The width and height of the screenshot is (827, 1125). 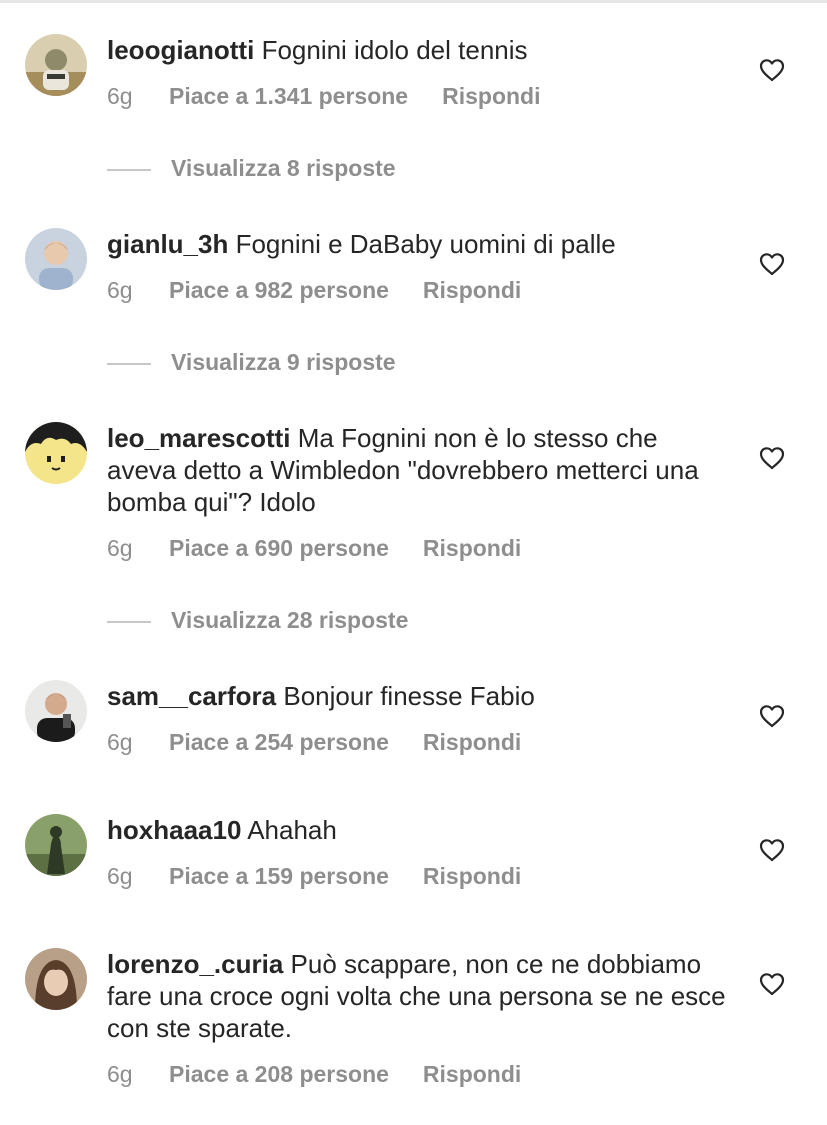 What do you see at coordinates (167, 244) in the screenshot?
I see `comment-username: gianlu_3h` at bounding box center [167, 244].